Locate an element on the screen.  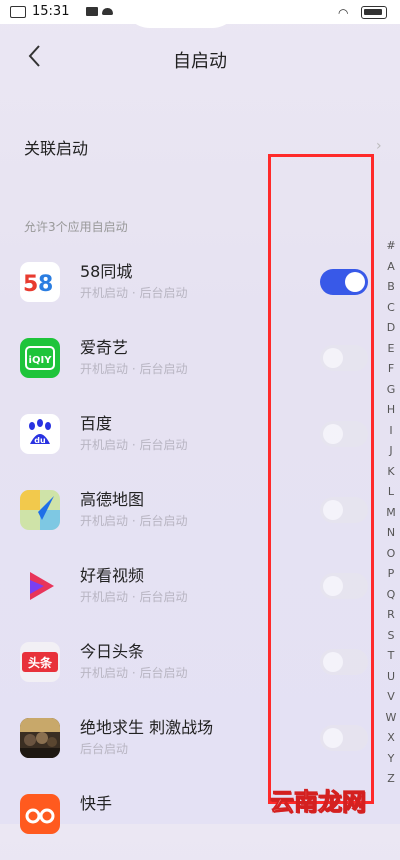
watermark: 云南龙网 is located at coordinates (318, 802).